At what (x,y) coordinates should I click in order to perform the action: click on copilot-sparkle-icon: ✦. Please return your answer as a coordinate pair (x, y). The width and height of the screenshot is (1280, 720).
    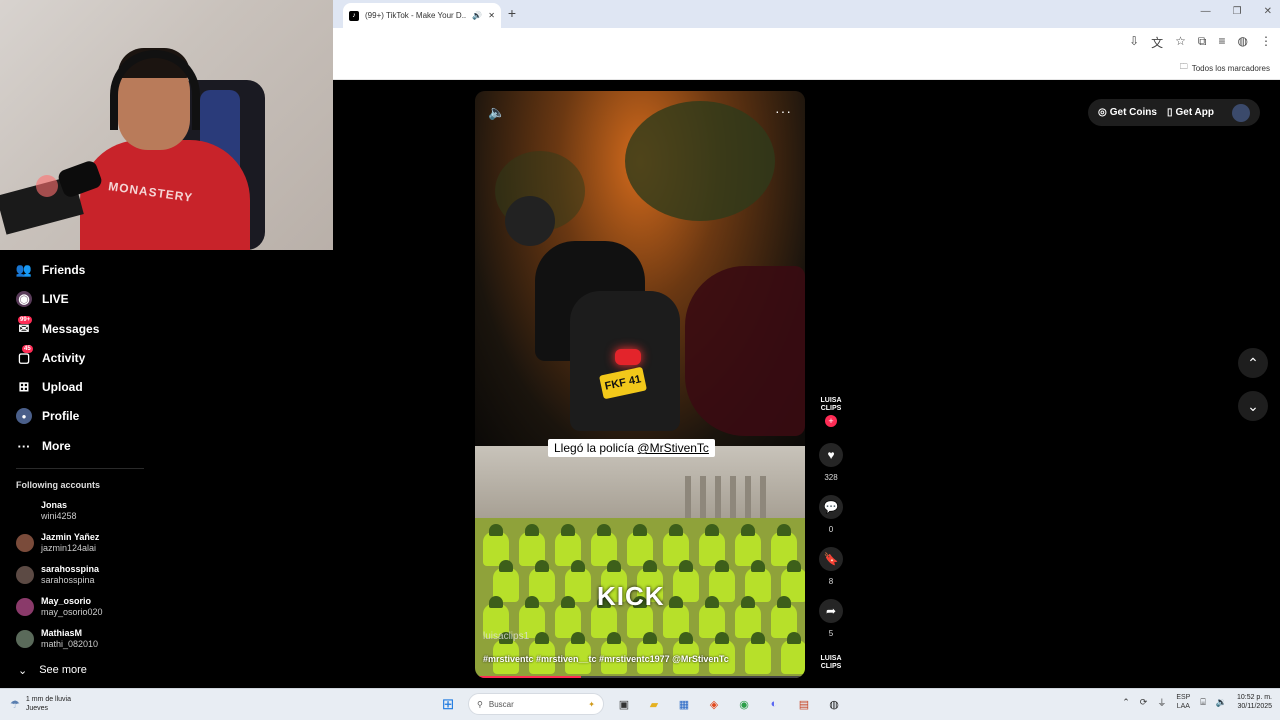
    Looking at the image, I should click on (591, 704).